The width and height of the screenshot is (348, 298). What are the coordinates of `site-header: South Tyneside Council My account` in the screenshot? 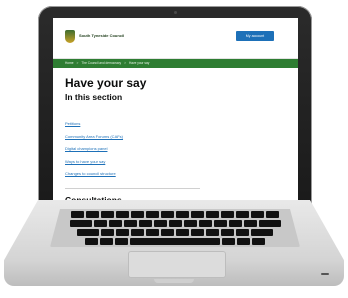 It's located at (175, 38).